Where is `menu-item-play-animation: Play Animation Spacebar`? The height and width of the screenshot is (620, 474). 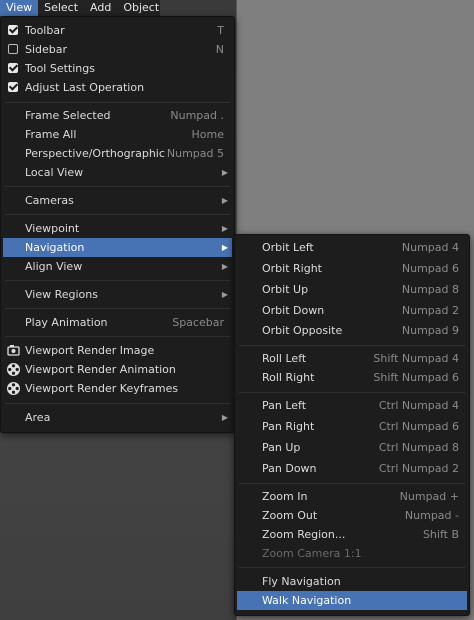 menu-item-play-animation: Play Animation Spacebar is located at coordinates (117, 322).